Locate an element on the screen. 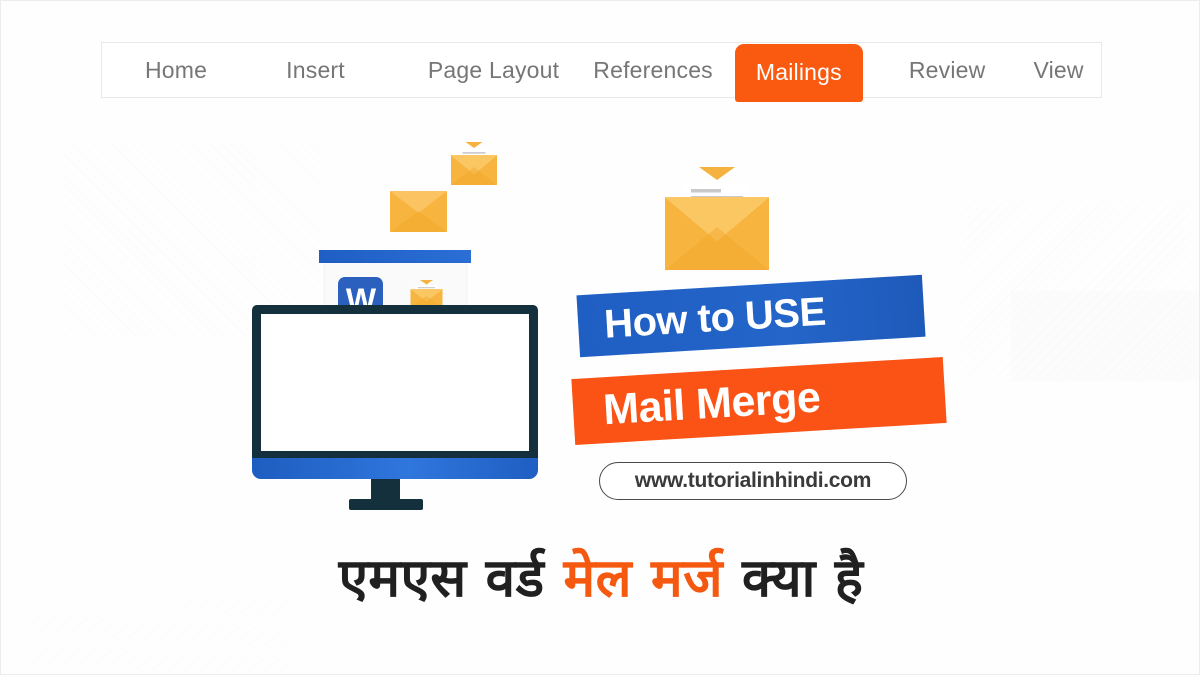  hindi-headline-highlight: मेल मर्ज is located at coordinates (643, 578).